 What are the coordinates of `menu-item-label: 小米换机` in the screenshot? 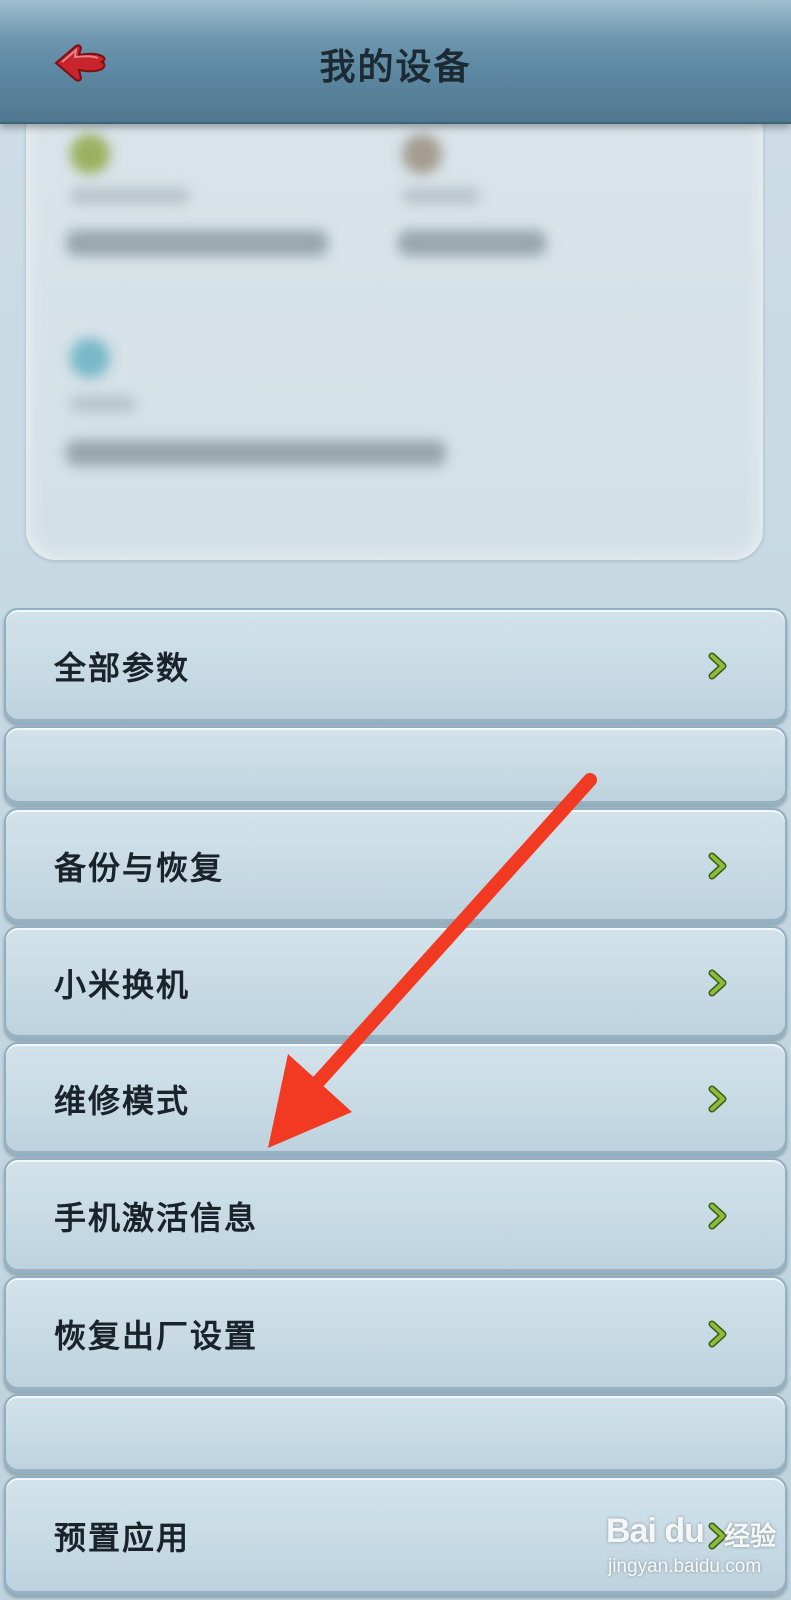 It's located at (122, 985).